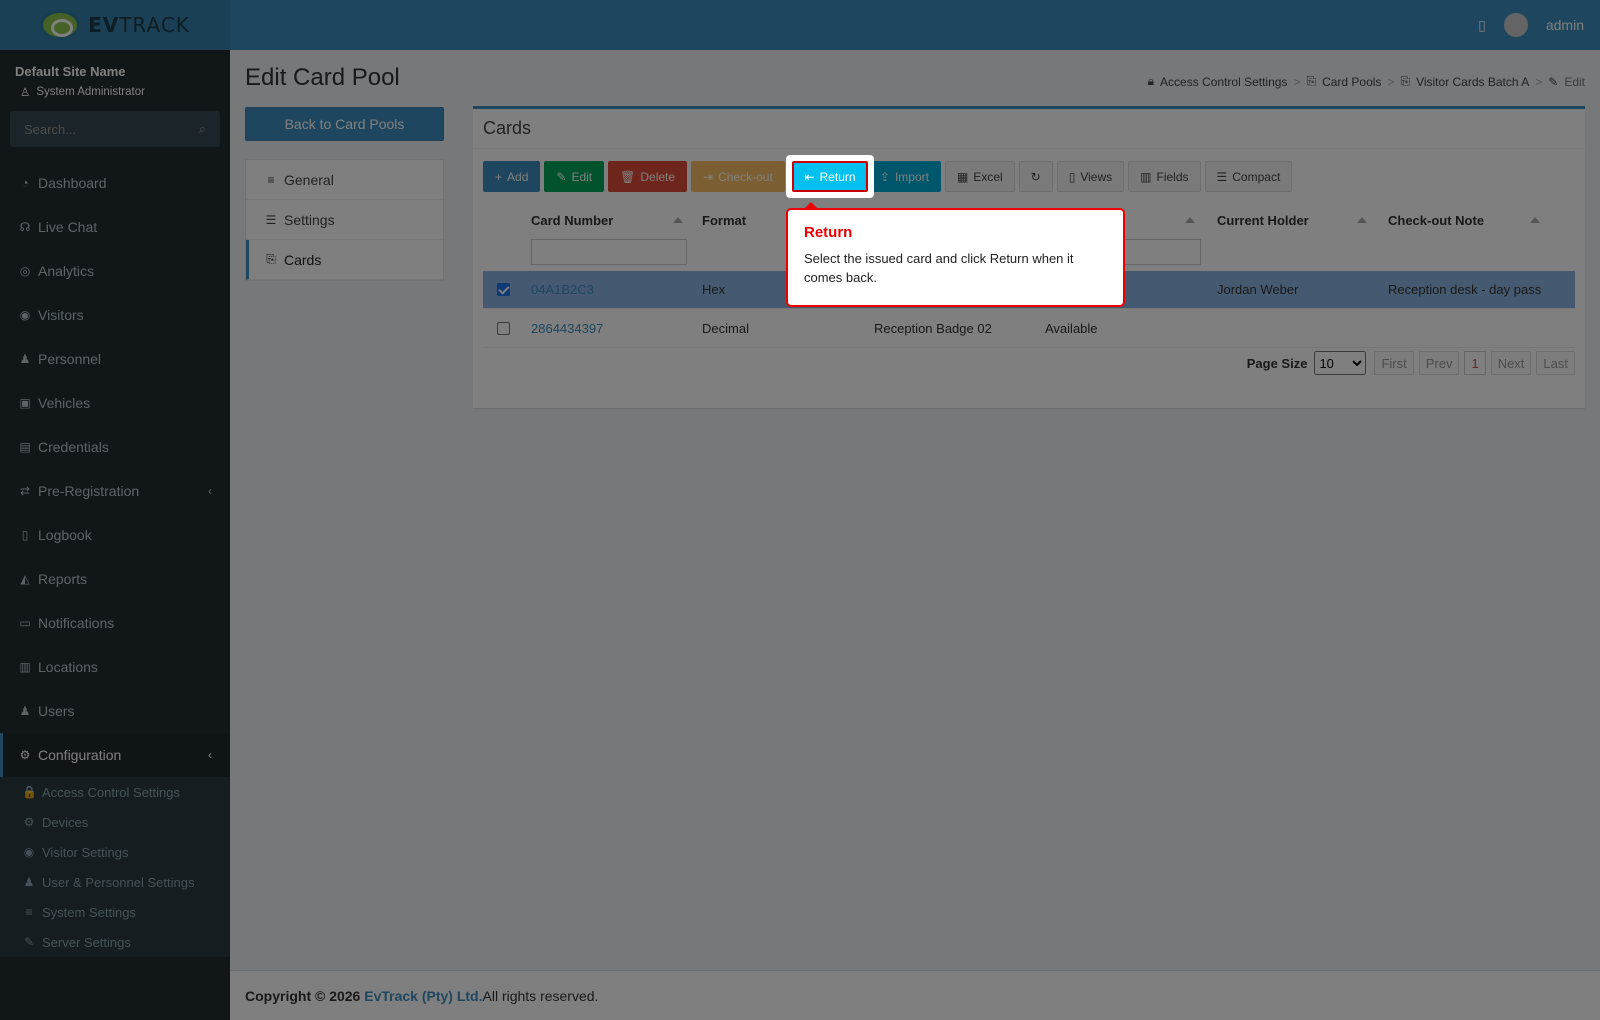 Image resolution: width=1600 pixels, height=1020 pixels. What do you see at coordinates (809, 176) in the screenshot?
I see `return-icon: ⇤` at bounding box center [809, 176].